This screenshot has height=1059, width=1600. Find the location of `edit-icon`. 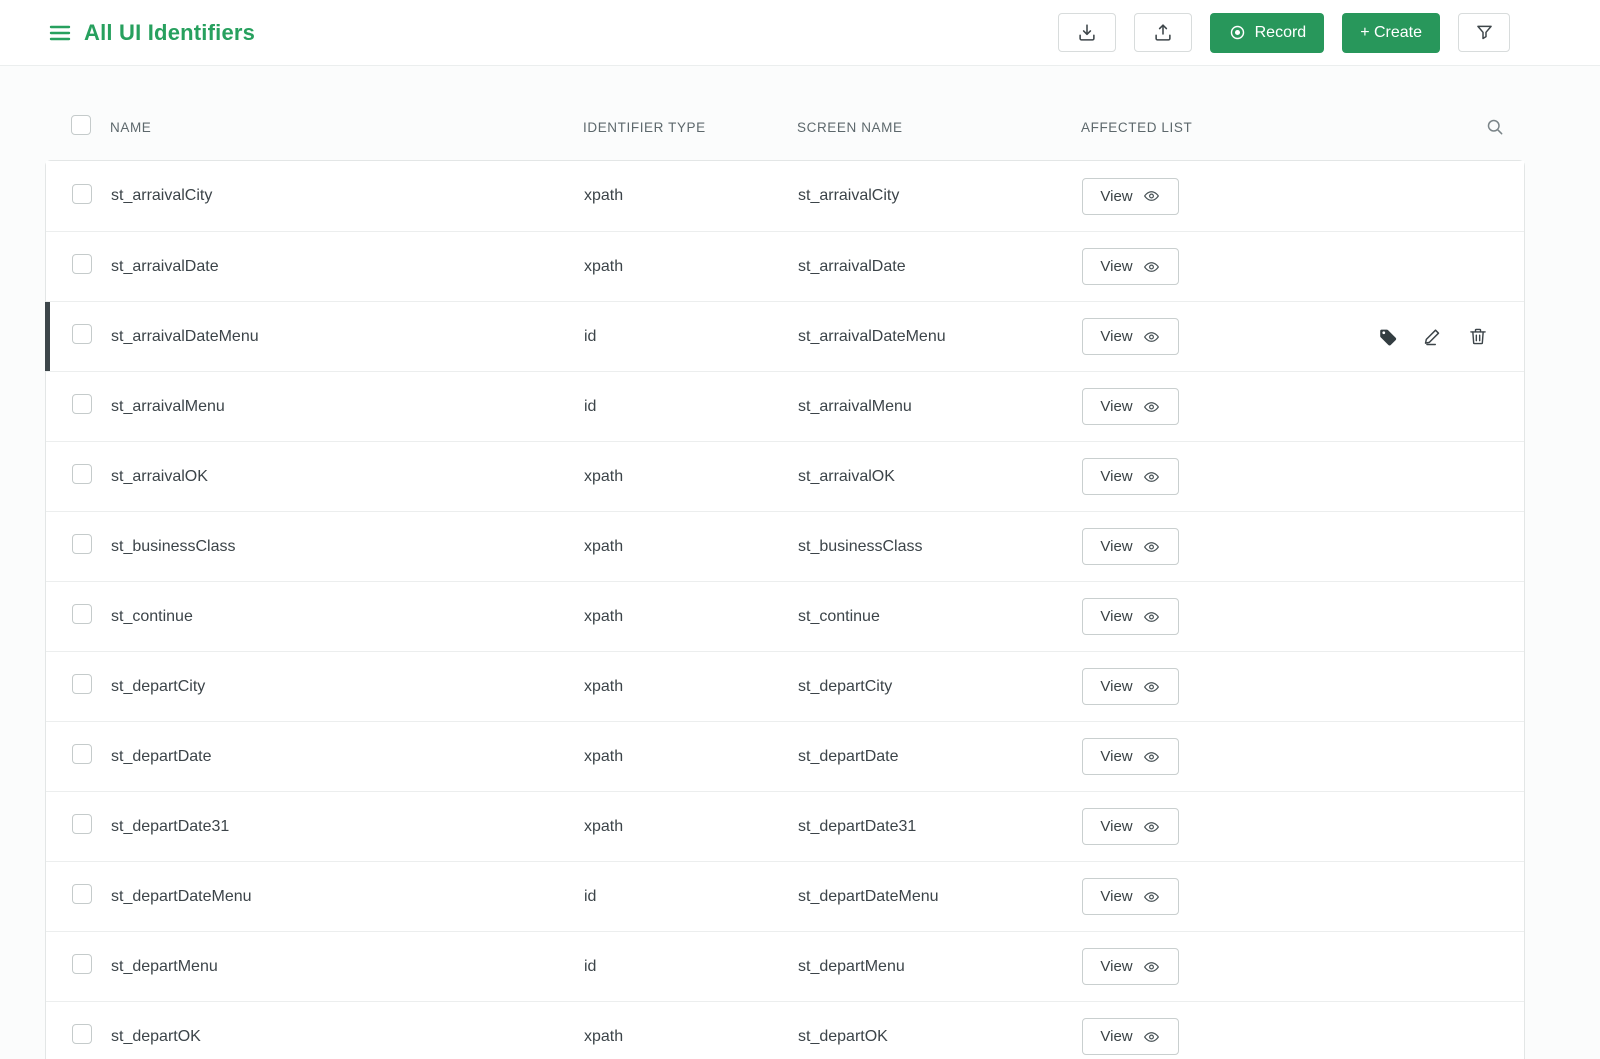

edit-icon is located at coordinates (1432, 337).